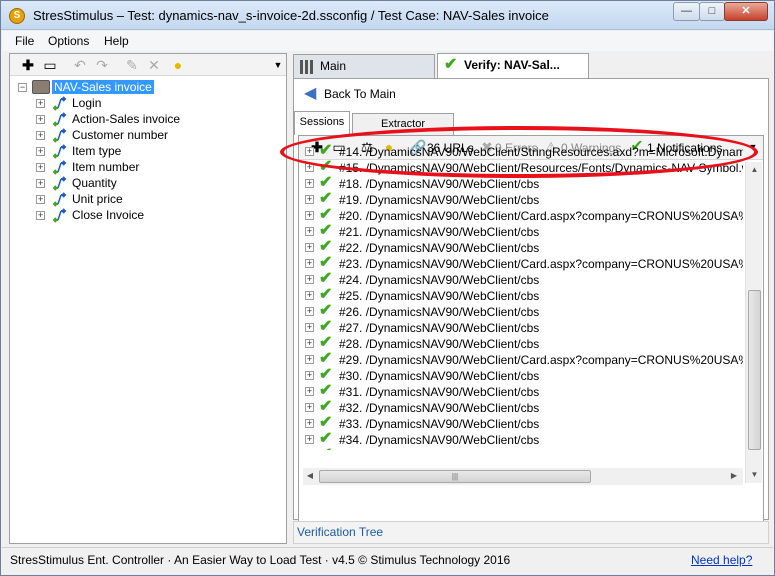 Image resolution: width=775 pixels, height=576 pixels. What do you see at coordinates (439, 232) in the screenshot?
I see `session-url: #21. /DynamicsNAV90/WebClient/cbs` at bounding box center [439, 232].